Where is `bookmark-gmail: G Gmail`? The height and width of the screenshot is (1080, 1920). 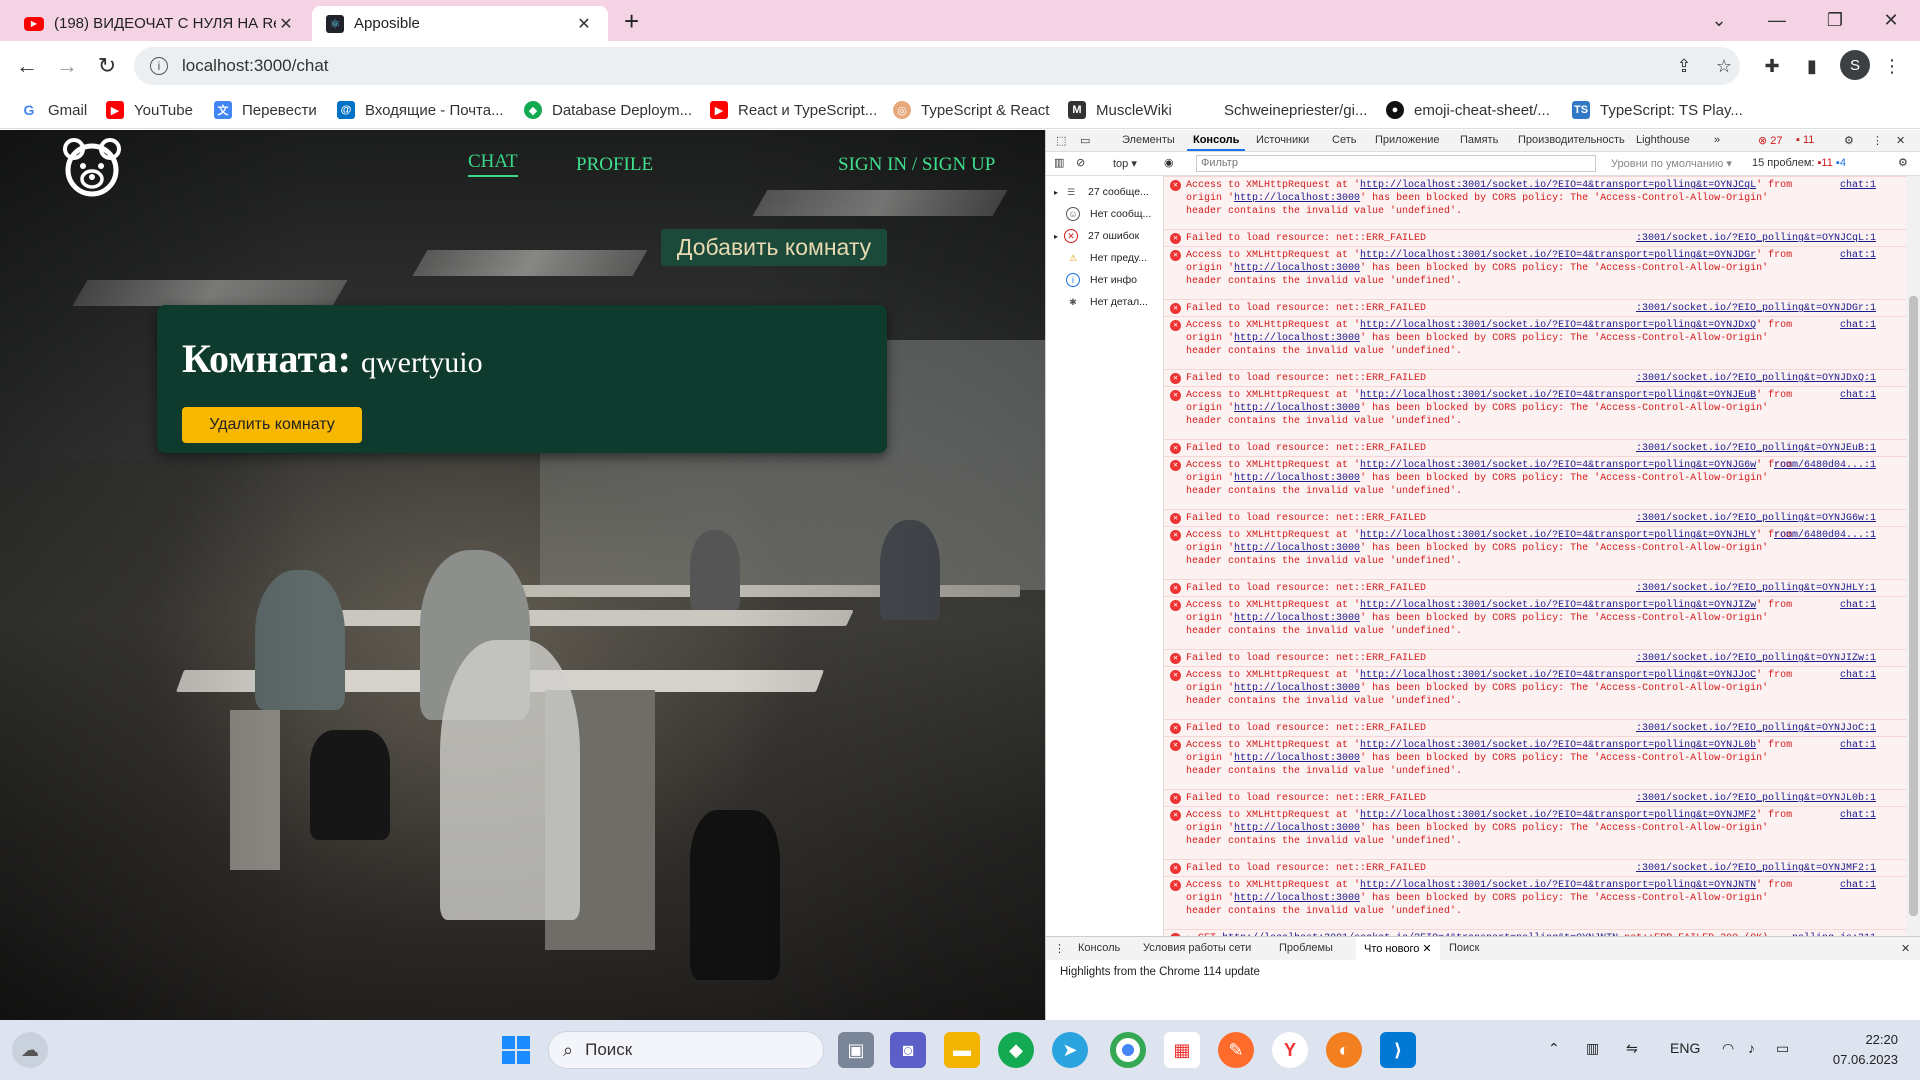
bookmark-gmail: G Gmail is located at coordinates (53, 110).